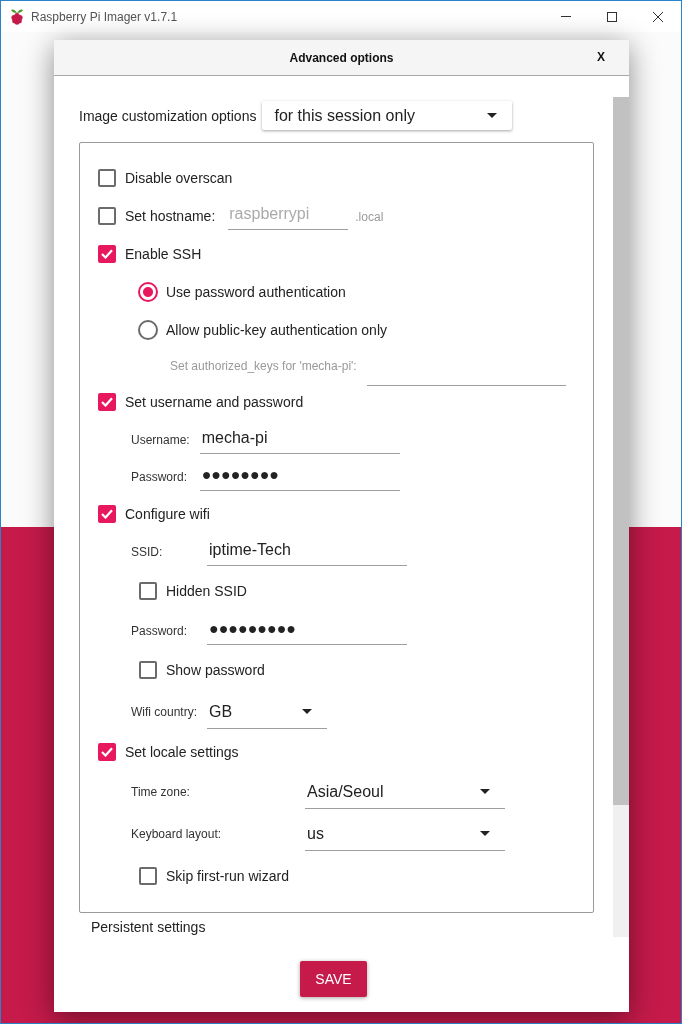  What do you see at coordinates (621, 451) in the screenshot?
I see `scrollbar-thumb` at bounding box center [621, 451].